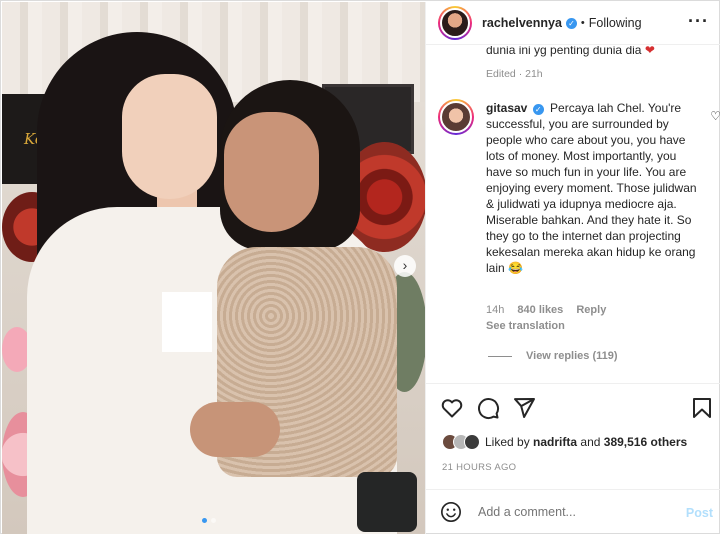  I want to click on comment-meta: 14h 840 likes Reply, so click(551, 310).